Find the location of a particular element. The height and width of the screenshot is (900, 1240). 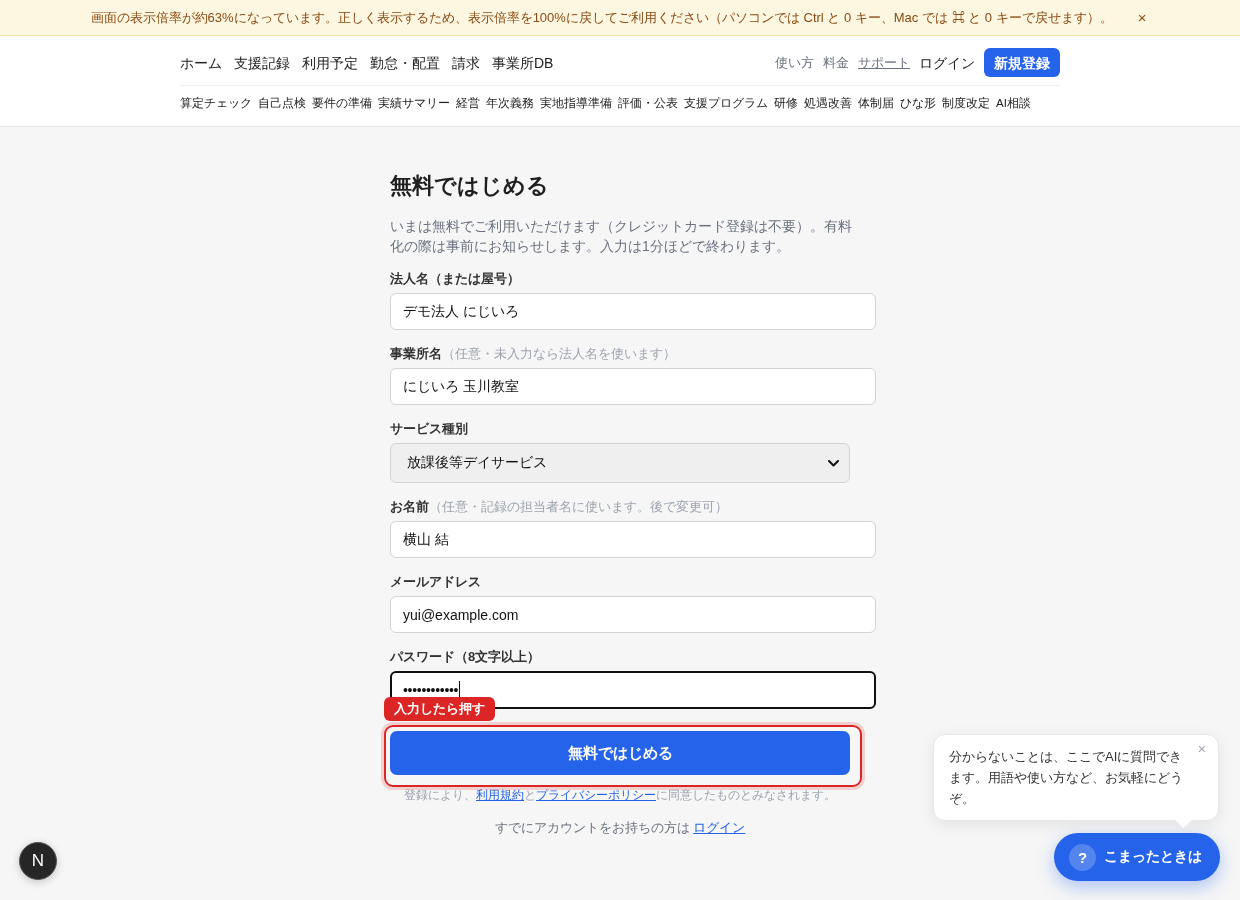

field-label: お名前 is located at coordinates (409, 507).